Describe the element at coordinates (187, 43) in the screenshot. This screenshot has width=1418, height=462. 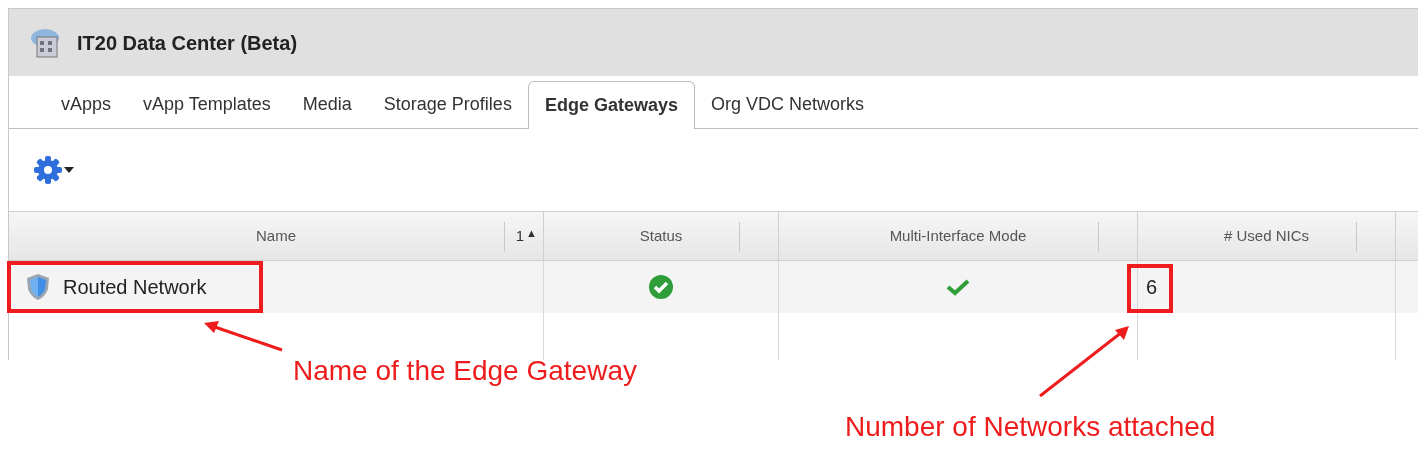
I see `window-title: IT20 Data Center (Beta)` at that location.